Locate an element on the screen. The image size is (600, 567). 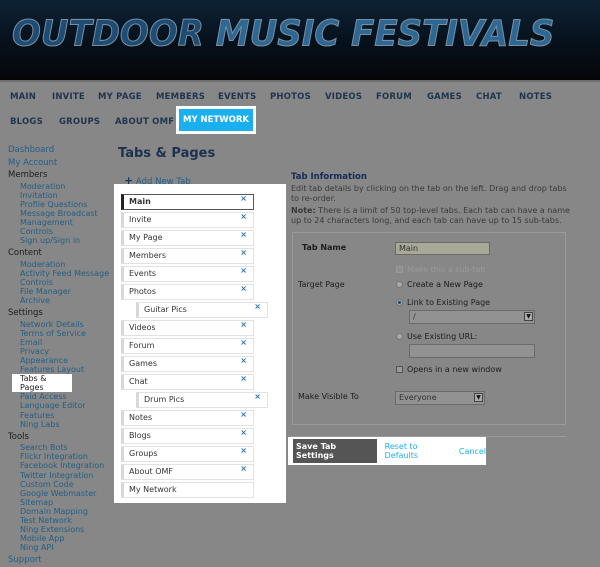
tab-item: Notes × is located at coordinates (187, 418).